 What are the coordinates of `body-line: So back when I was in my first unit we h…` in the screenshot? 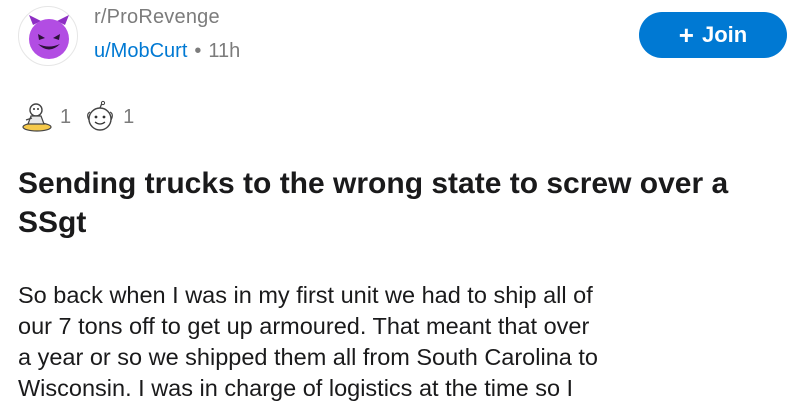 It's located at (305, 295).